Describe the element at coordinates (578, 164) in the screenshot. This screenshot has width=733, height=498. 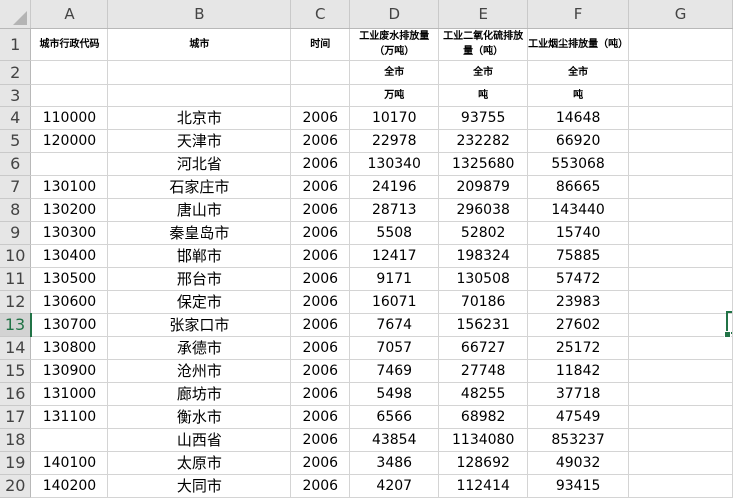
I see `cell-dust: 553068` at that location.